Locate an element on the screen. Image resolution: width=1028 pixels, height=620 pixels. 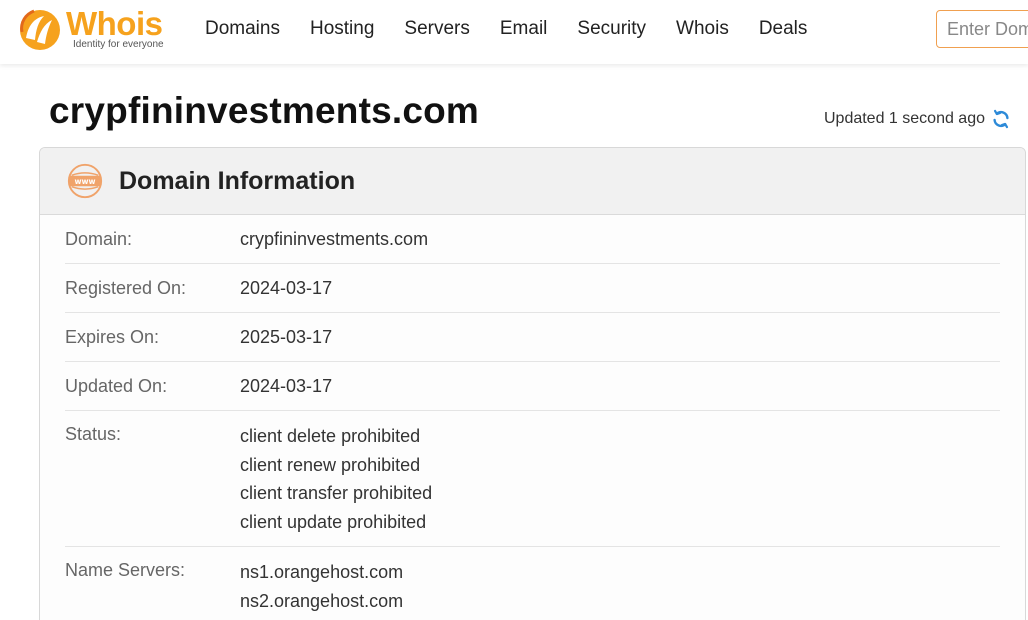
status-value: client delete prohibited is located at coordinates (330, 436).